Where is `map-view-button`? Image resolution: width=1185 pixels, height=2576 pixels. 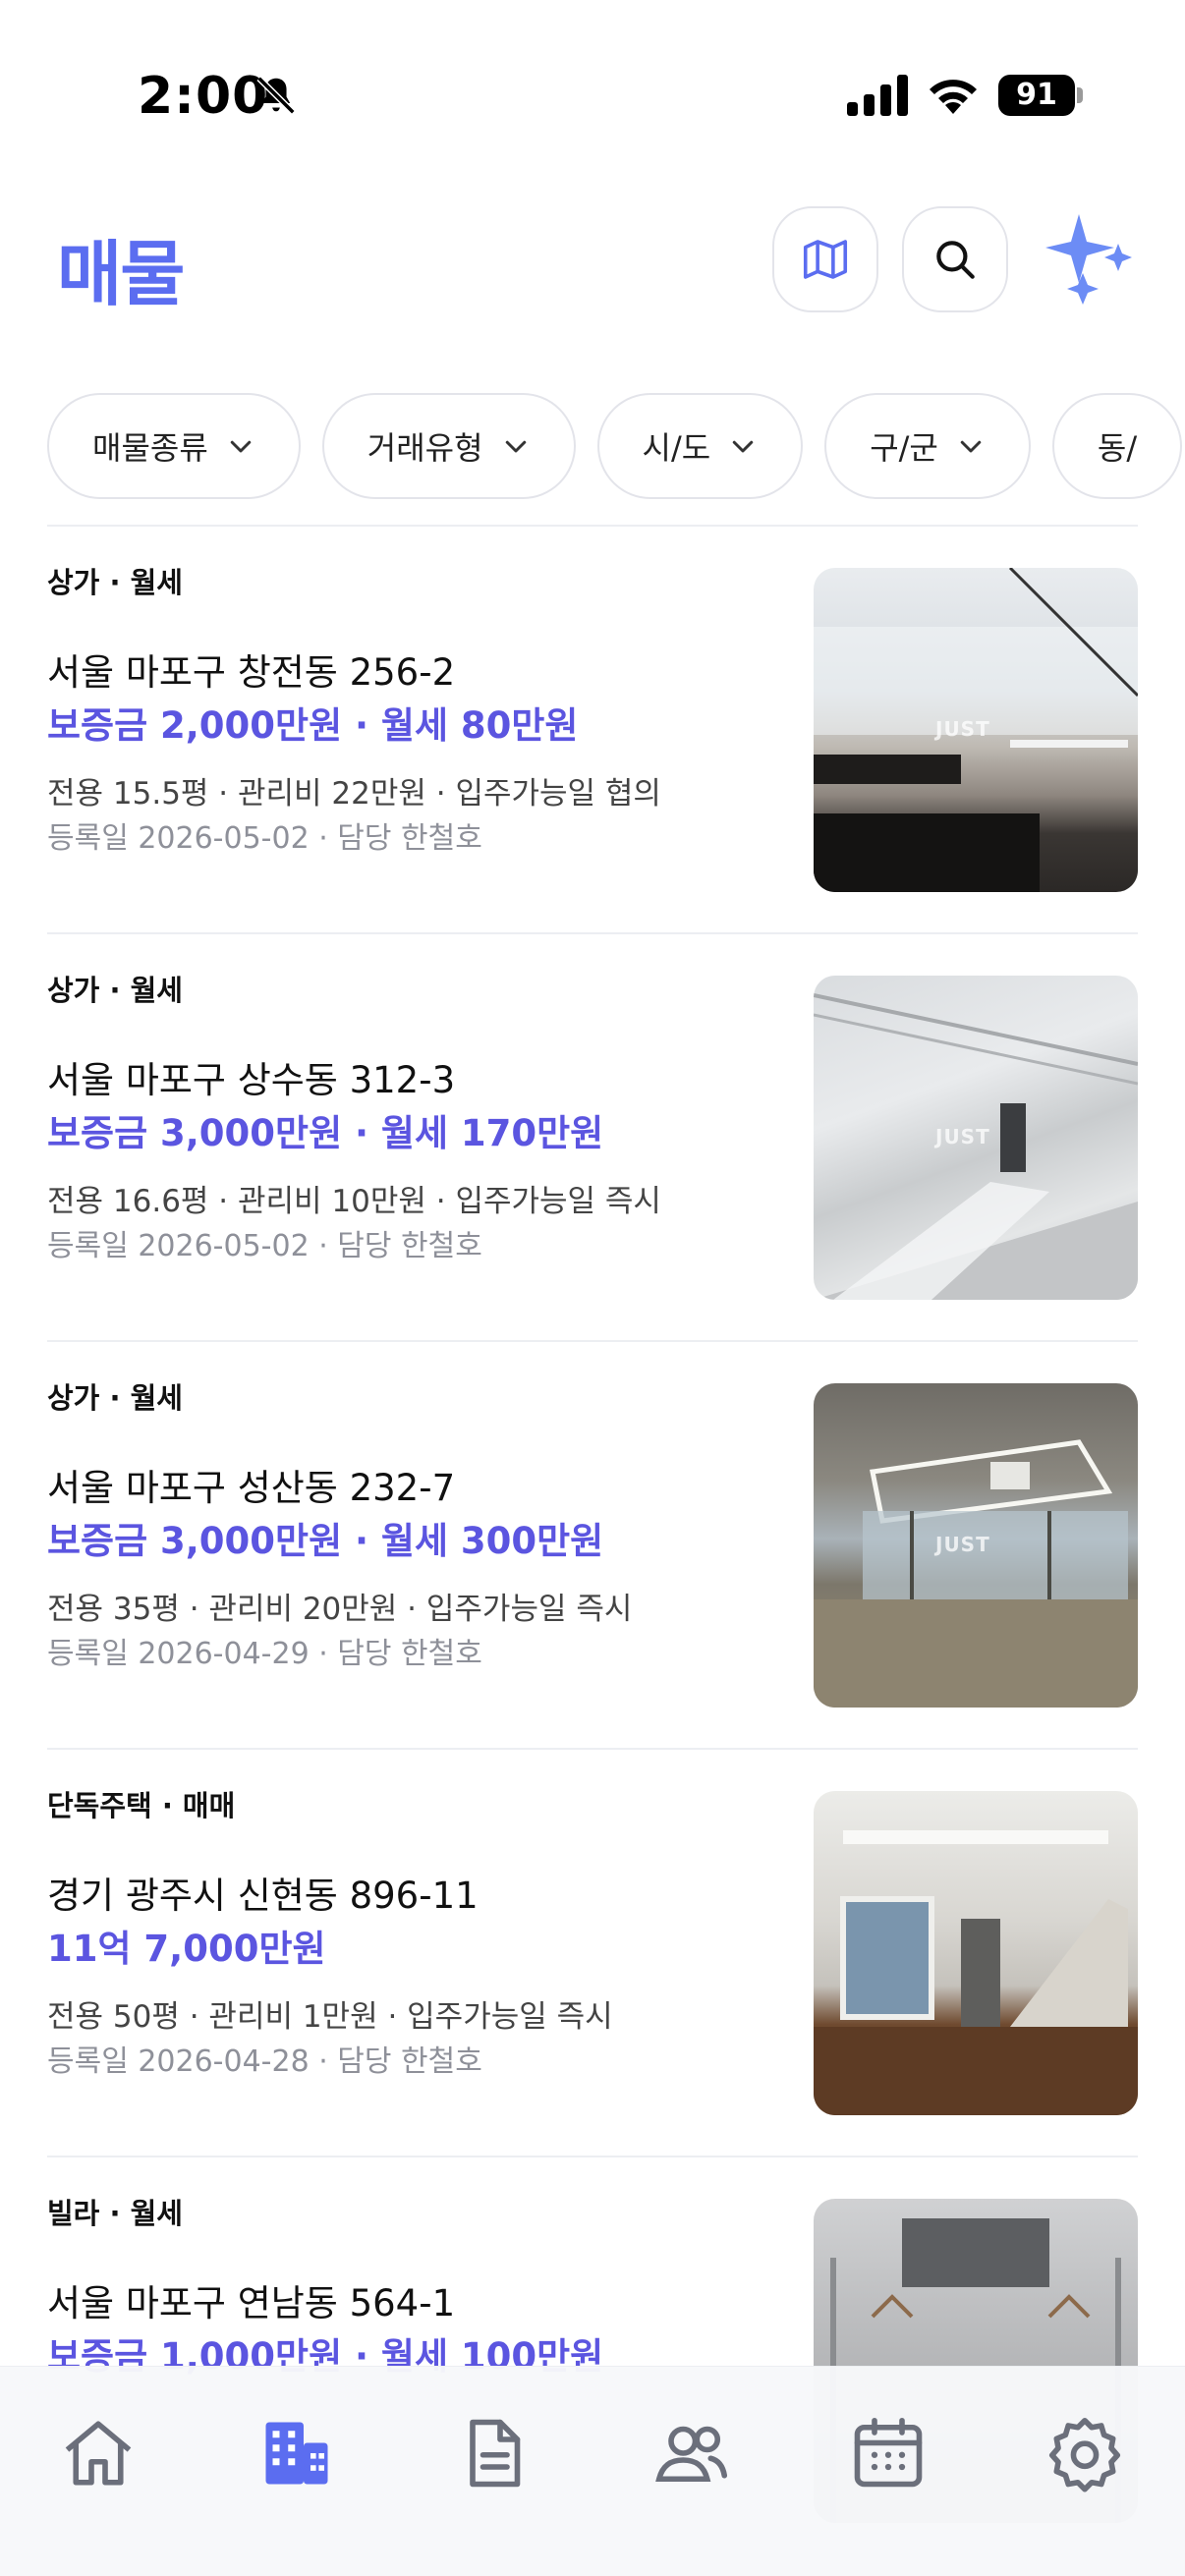 map-view-button is located at coordinates (825, 259).